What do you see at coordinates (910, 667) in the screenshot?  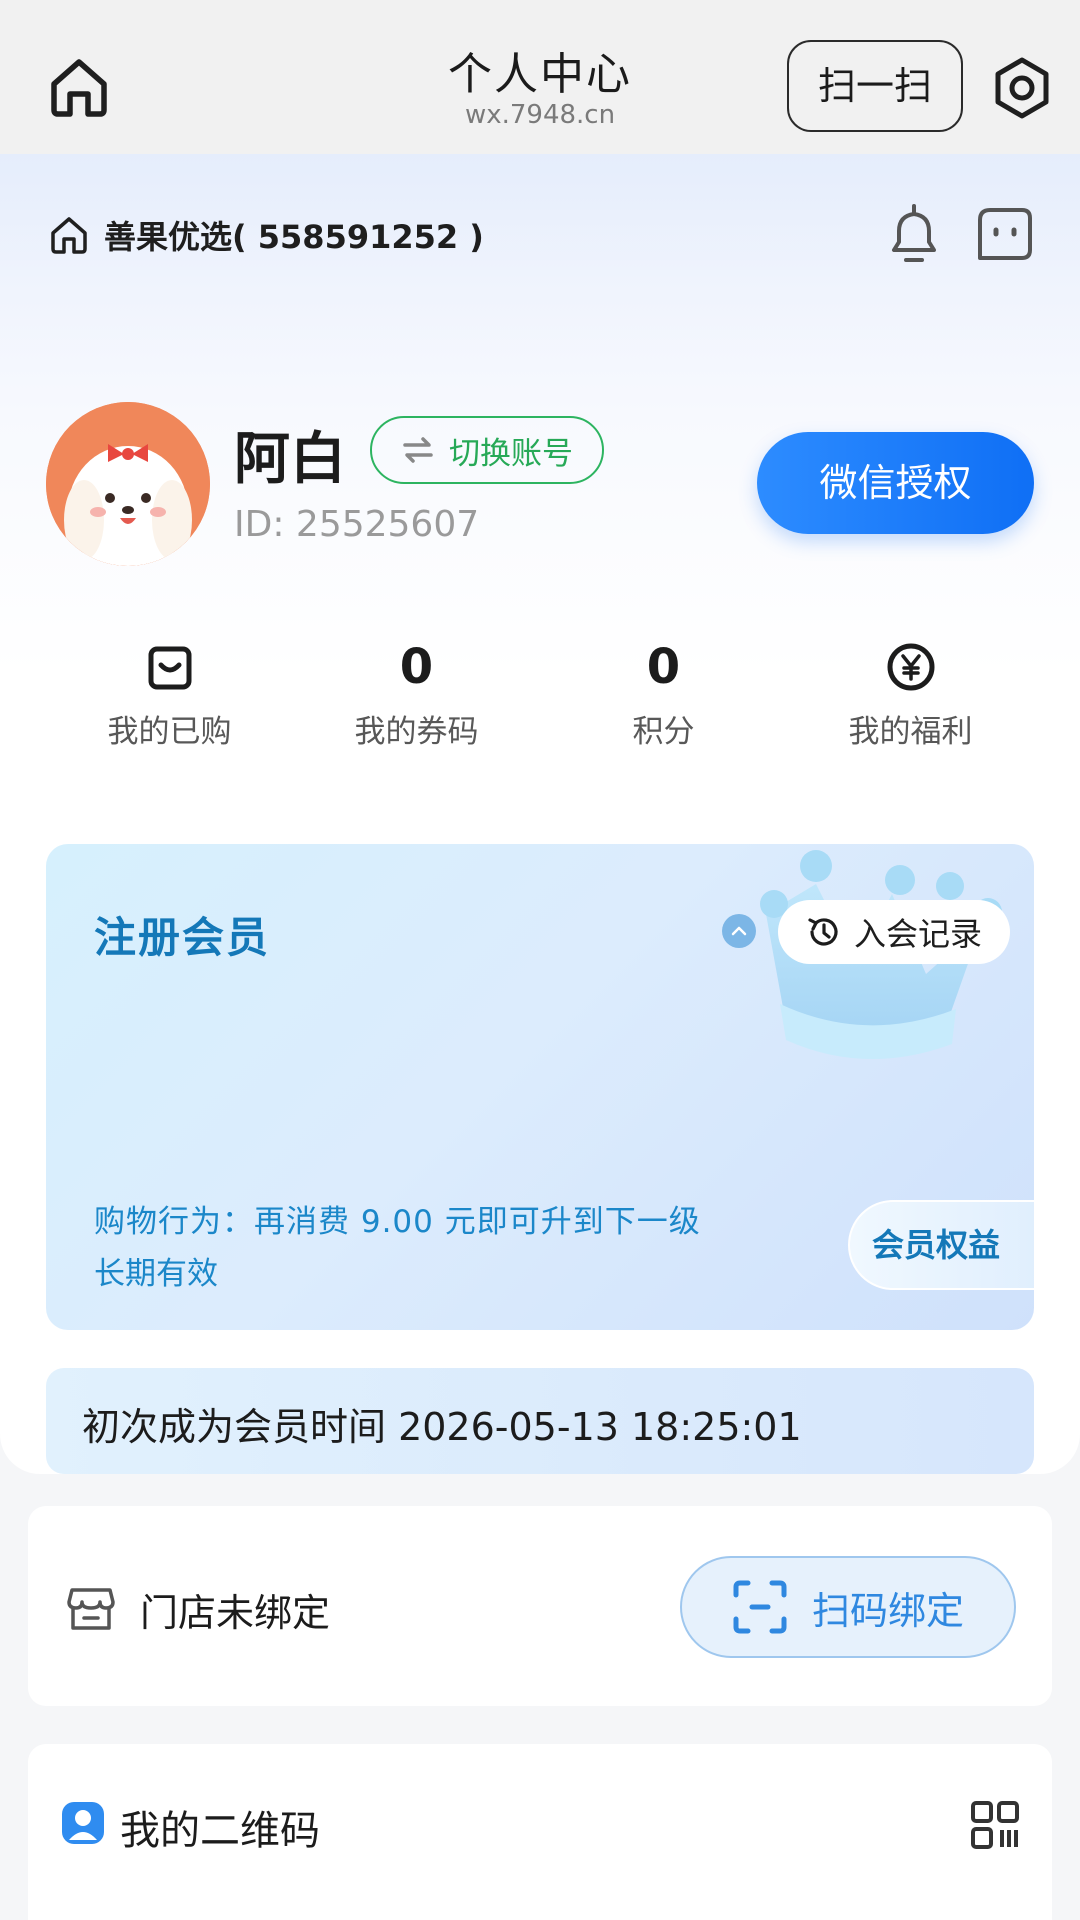 I see `yen-coin-icon` at bounding box center [910, 667].